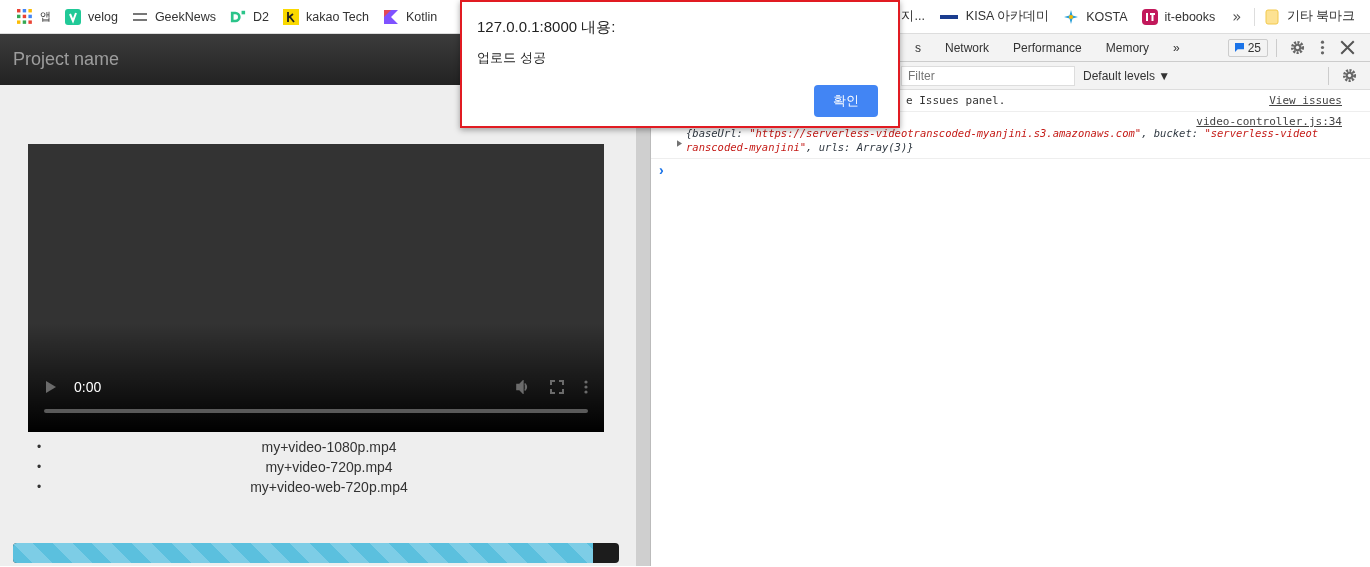 The image size is (1370, 567). I want to click on issues-badge: 25, so click(1247, 47).